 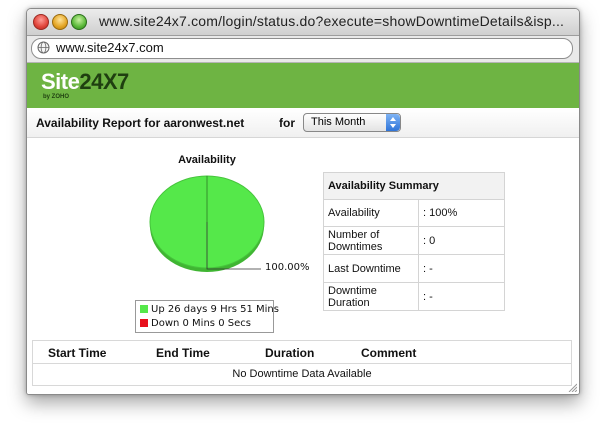 I want to click on logo-prefix: Site, so click(x=60, y=81).